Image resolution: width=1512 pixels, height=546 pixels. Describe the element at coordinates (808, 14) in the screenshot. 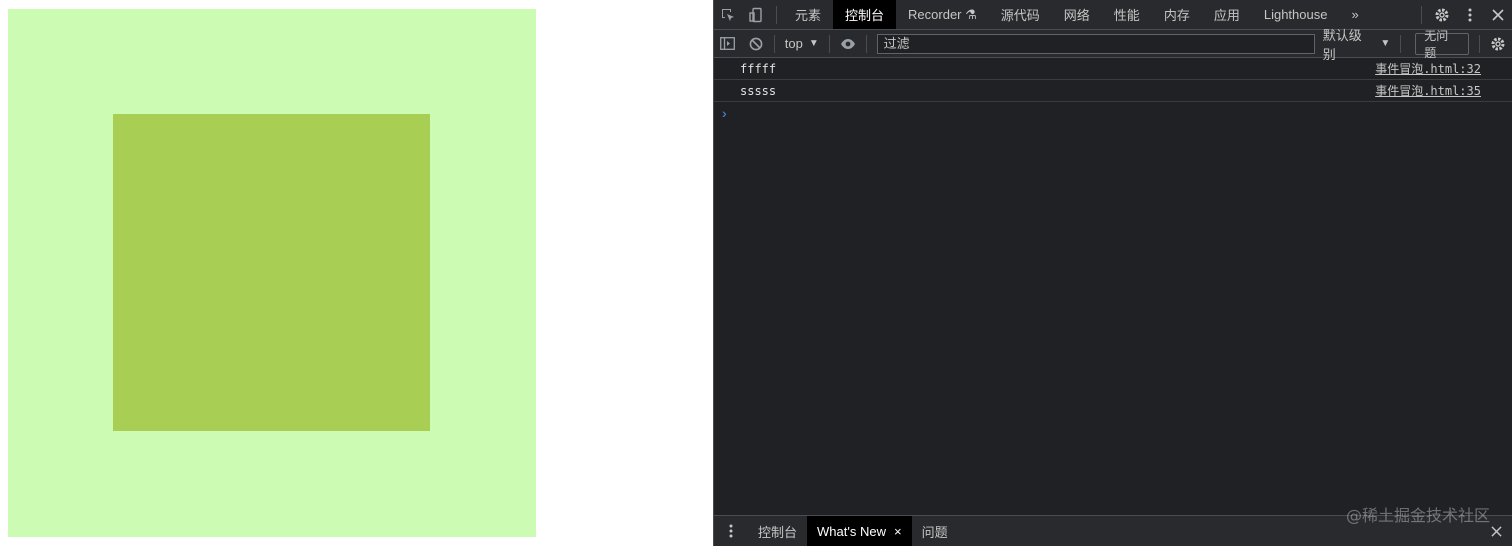

I see `tab-elements: 元素` at that location.